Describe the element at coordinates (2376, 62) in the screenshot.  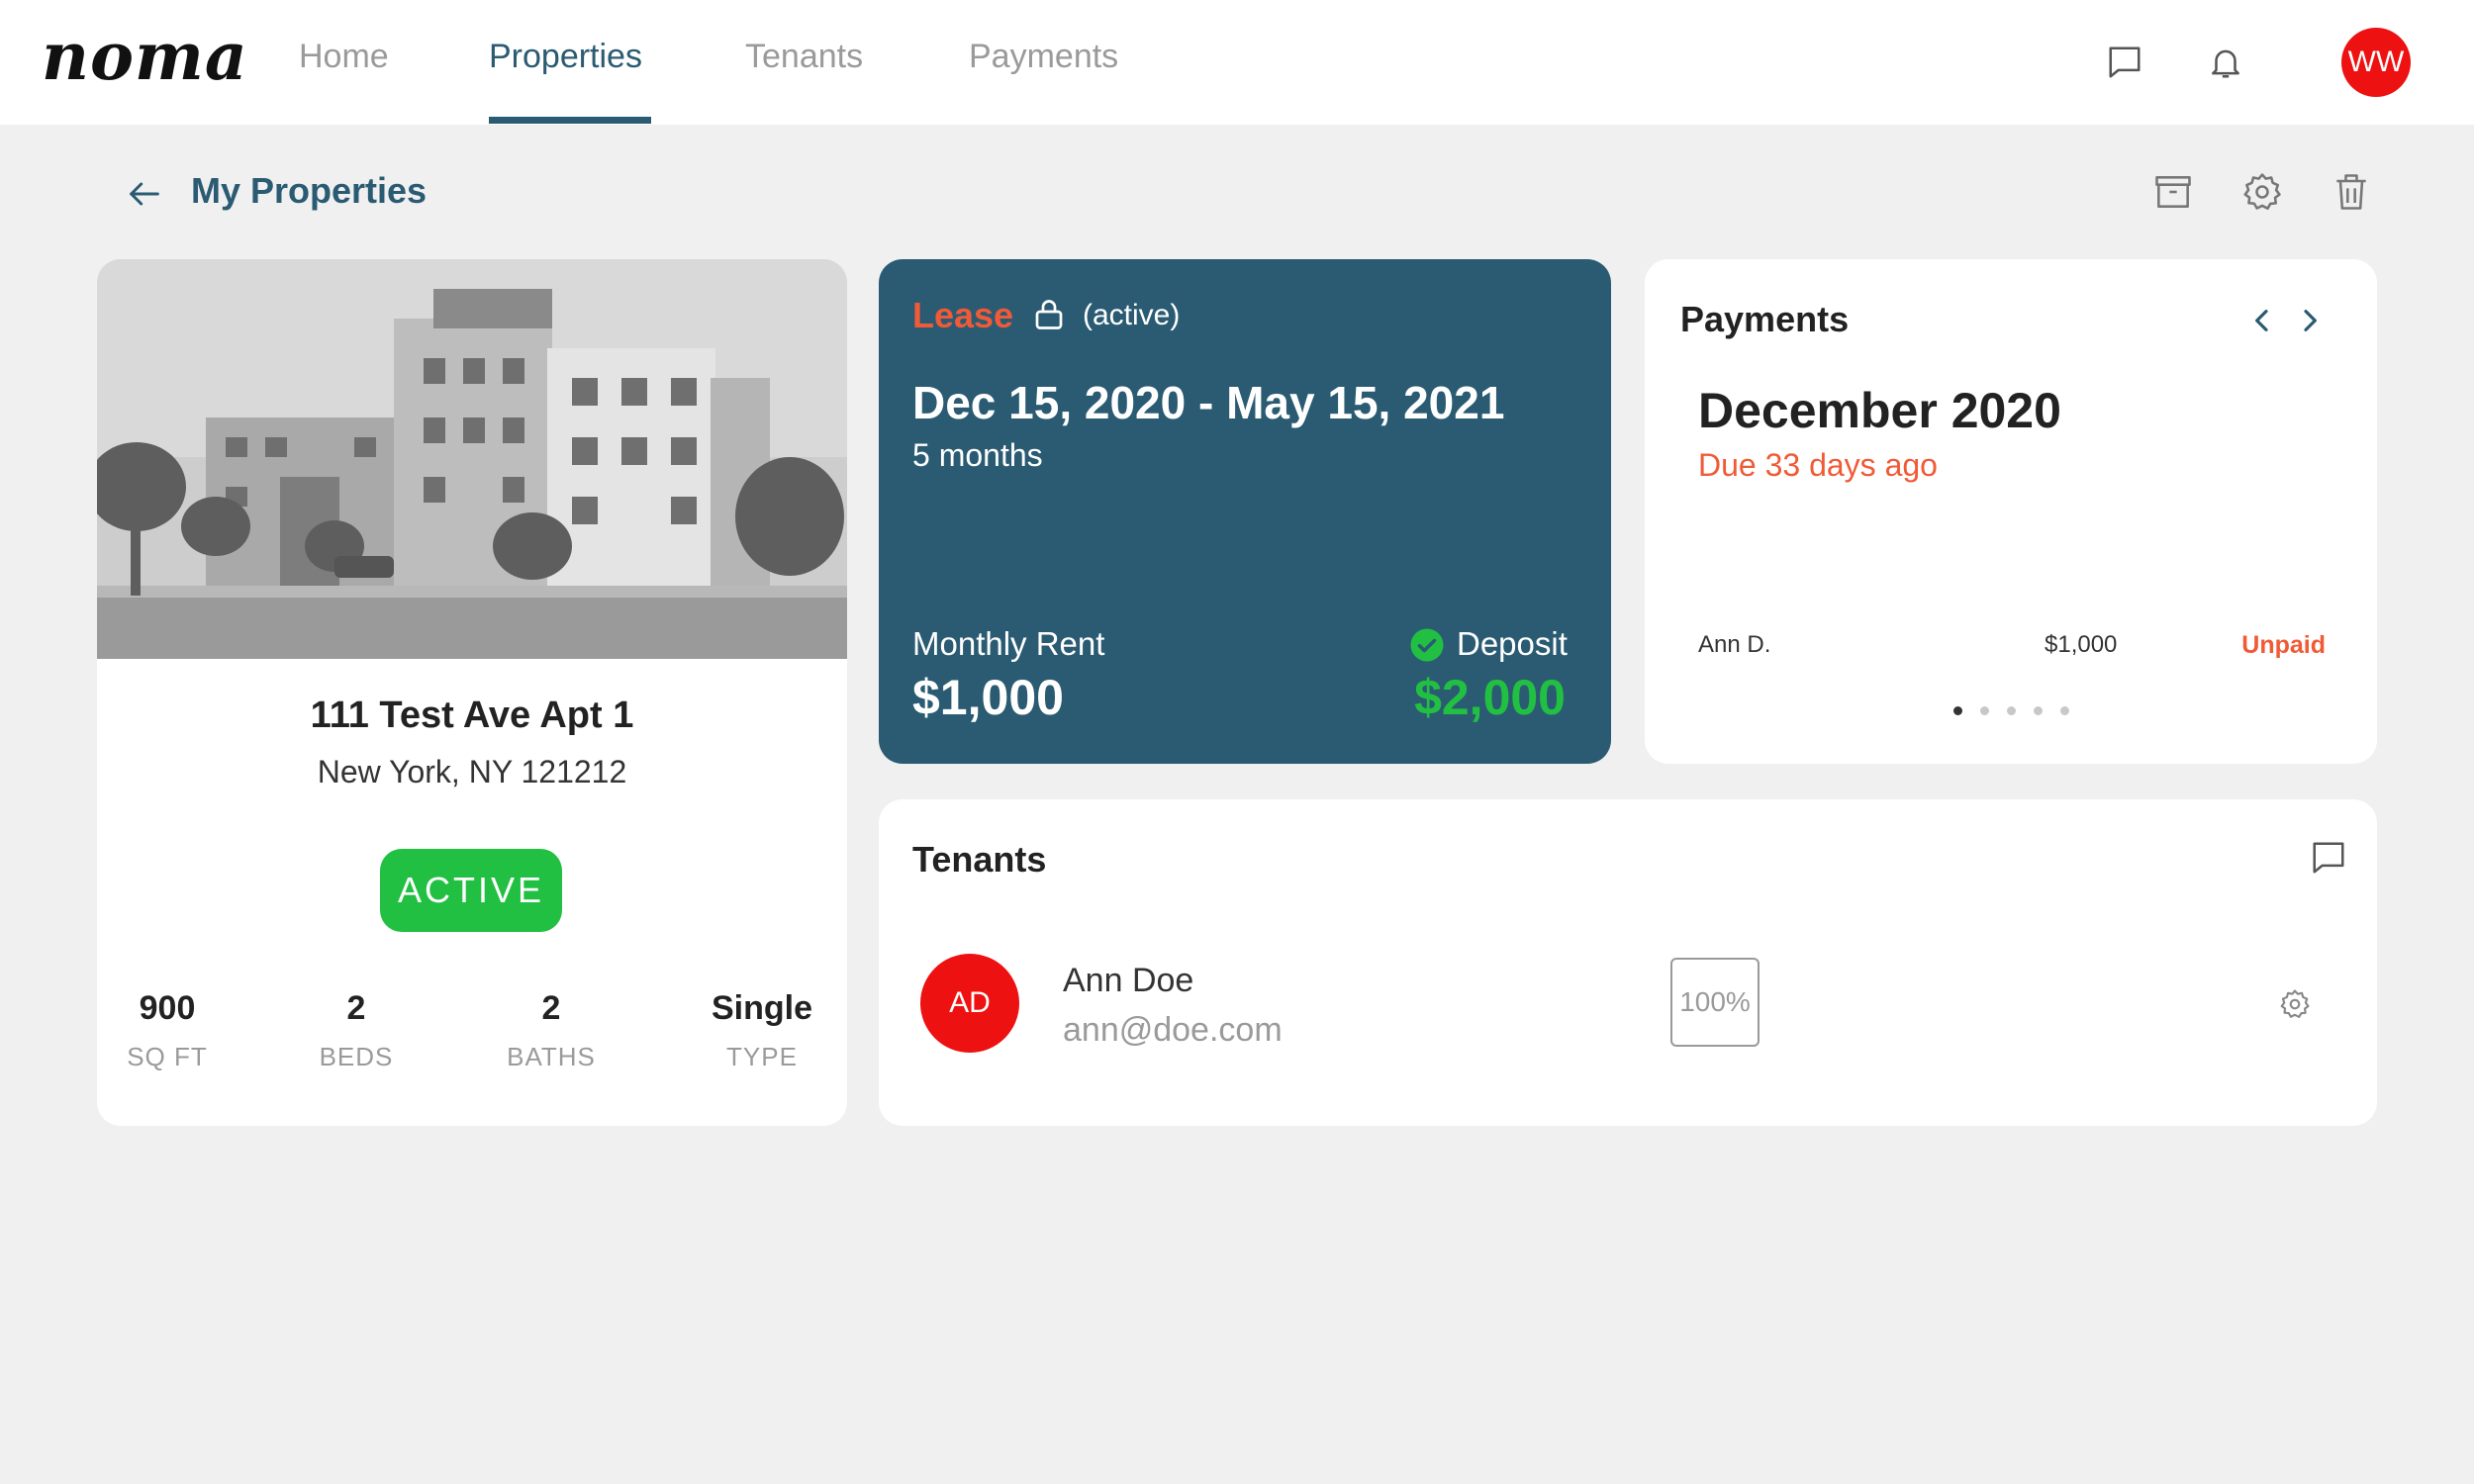
I see `user-avatar: WW` at that location.